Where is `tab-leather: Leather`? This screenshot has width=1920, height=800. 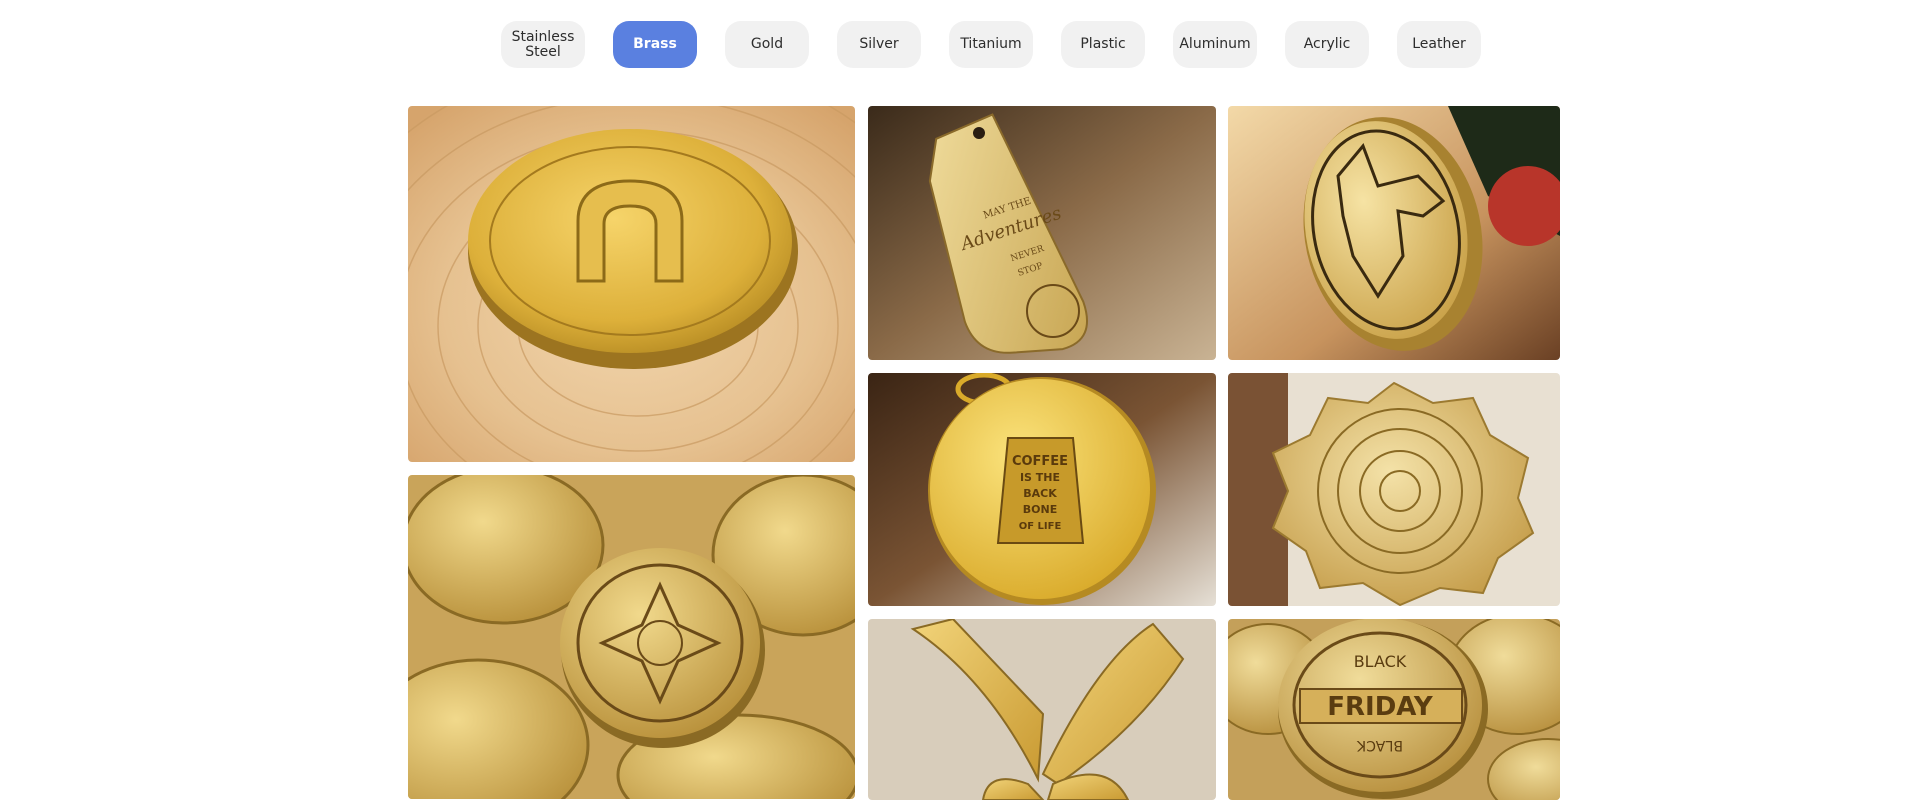
tab-leather: Leather is located at coordinates (1439, 44).